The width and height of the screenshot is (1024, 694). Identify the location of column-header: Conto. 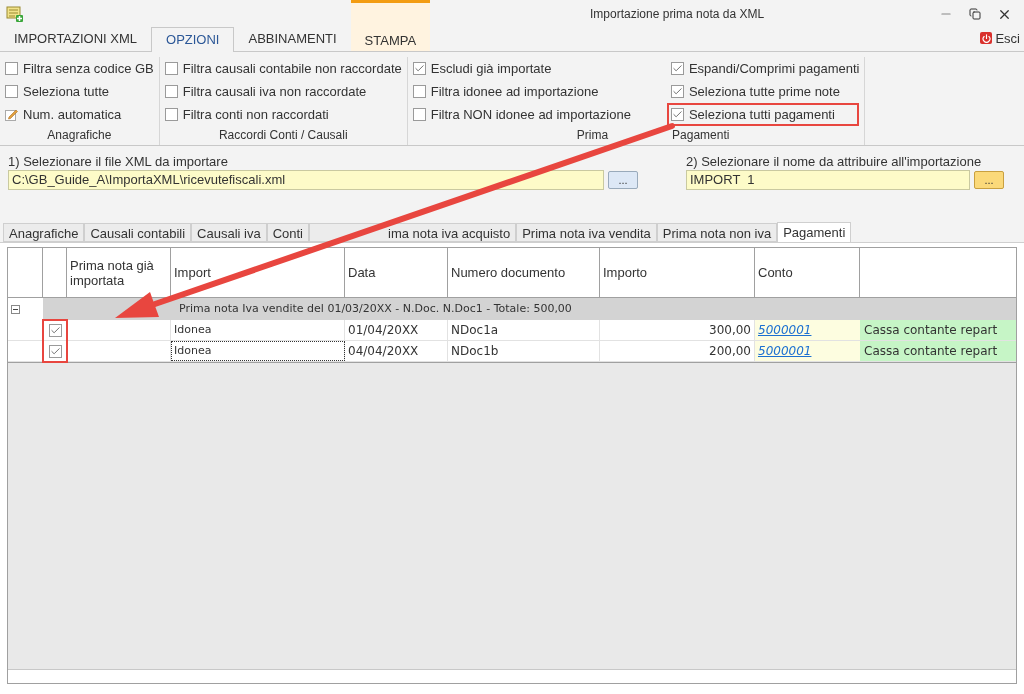
(807, 272).